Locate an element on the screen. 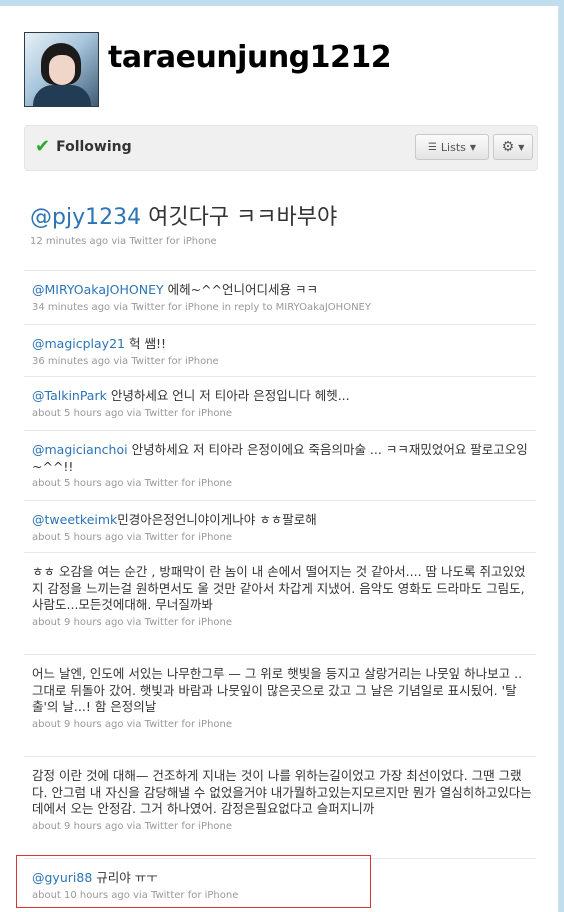 Image resolution: width=564 pixels, height=912 pixels. tweet-meta: 12 minutes ago via Twitter for iPhone is located at coordinates (123, 241).